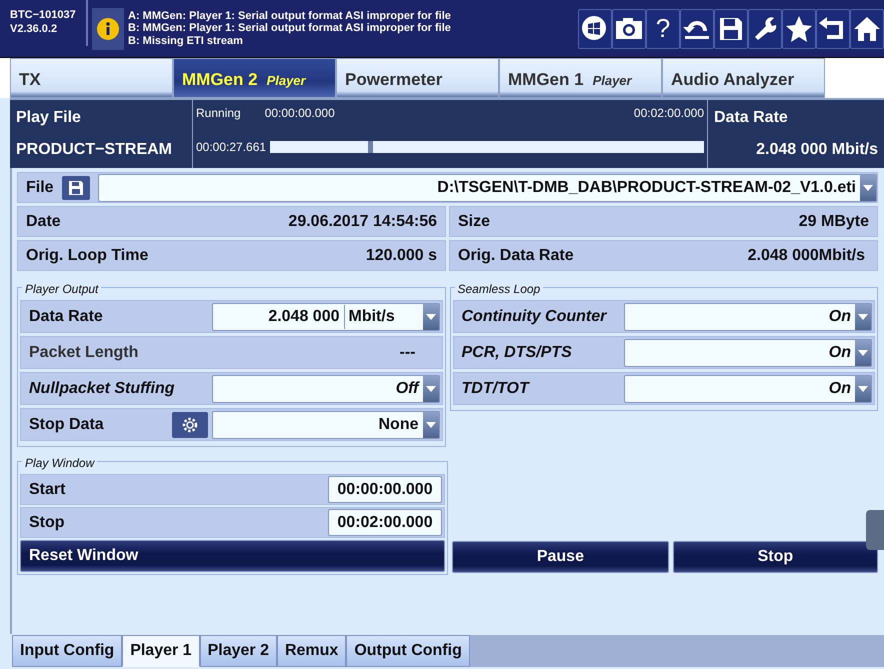 Image resolution: width=884 pixels, height=669 pixels. I want to click on data-rate-value: 2.048 000, so click(792, 149).